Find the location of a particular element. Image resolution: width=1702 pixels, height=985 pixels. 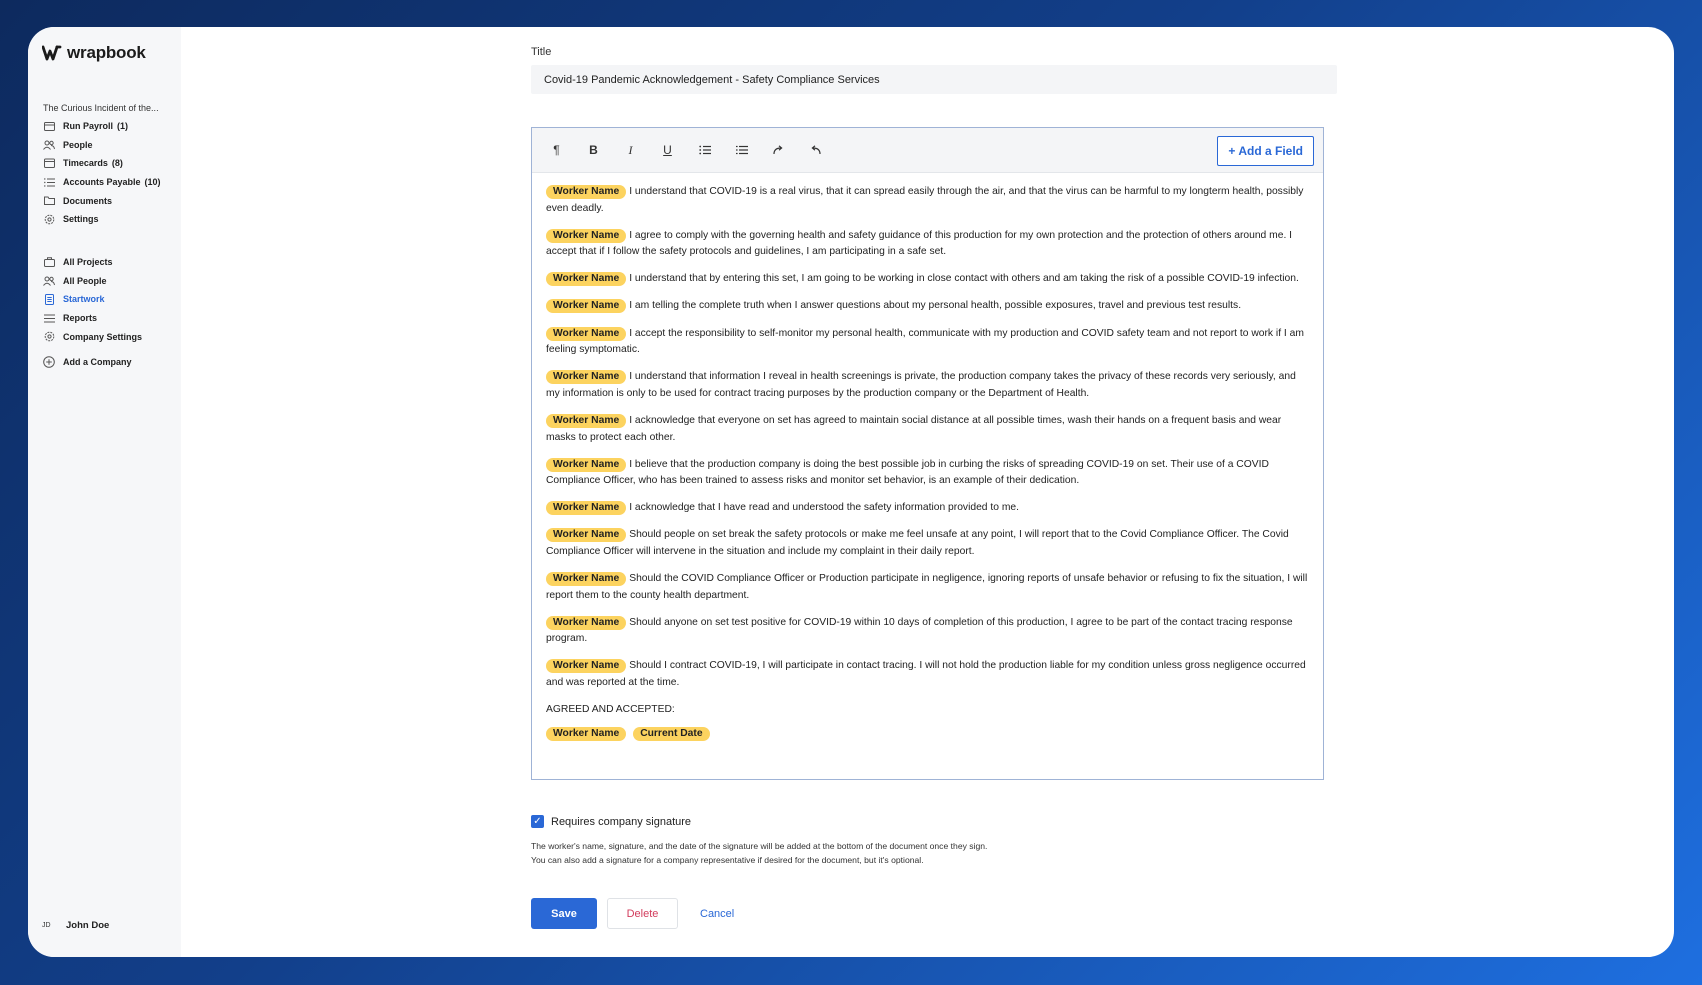

add-company-button: Add a Company is located at coordinates (87, 362).